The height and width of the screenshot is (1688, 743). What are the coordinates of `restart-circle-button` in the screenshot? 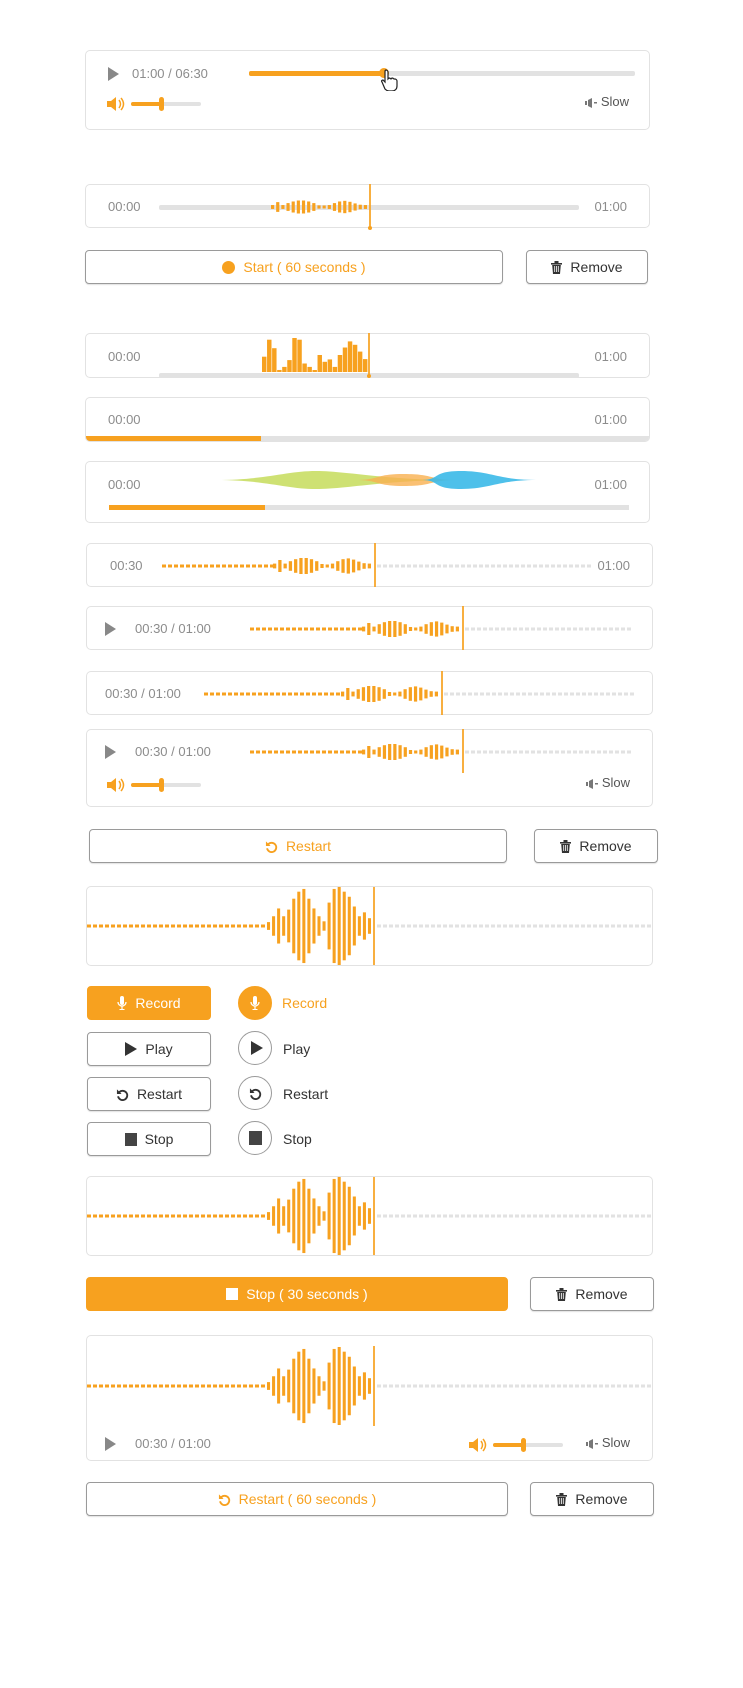 It's located at (255, 1093).